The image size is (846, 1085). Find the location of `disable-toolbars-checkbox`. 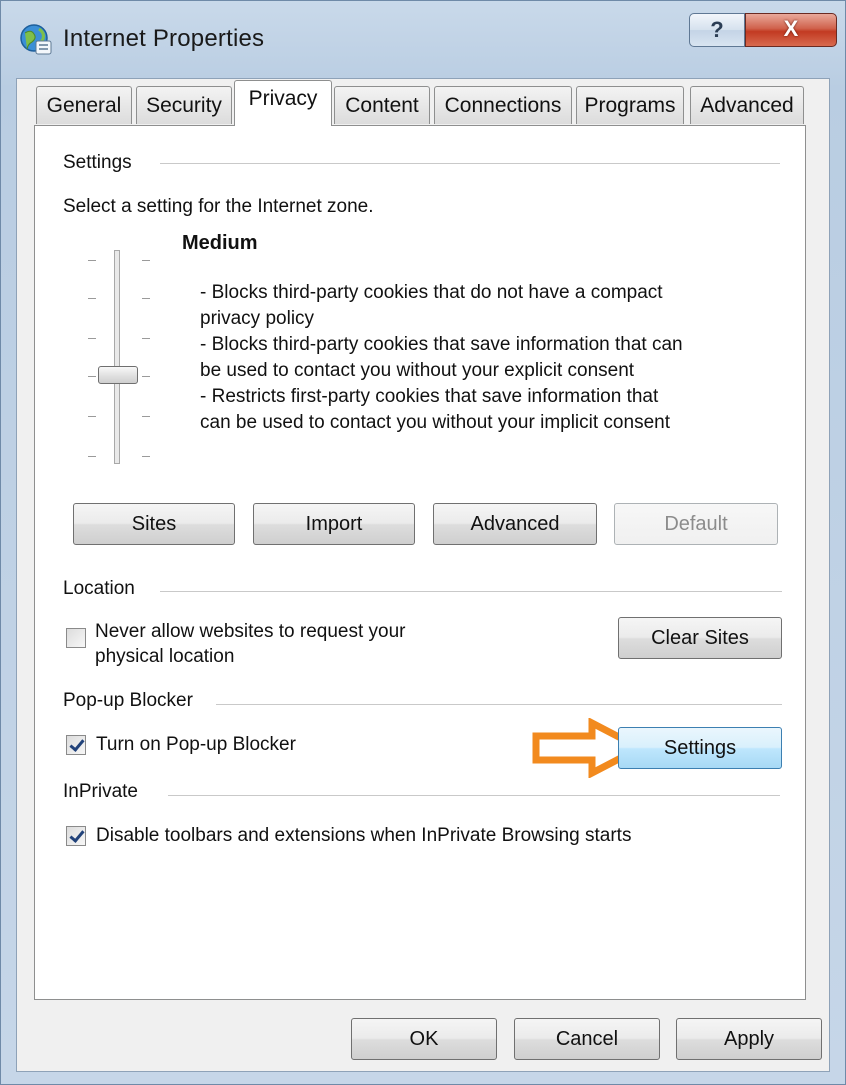

disable-toolbars-checkbox is located at coordinates (76, 836).